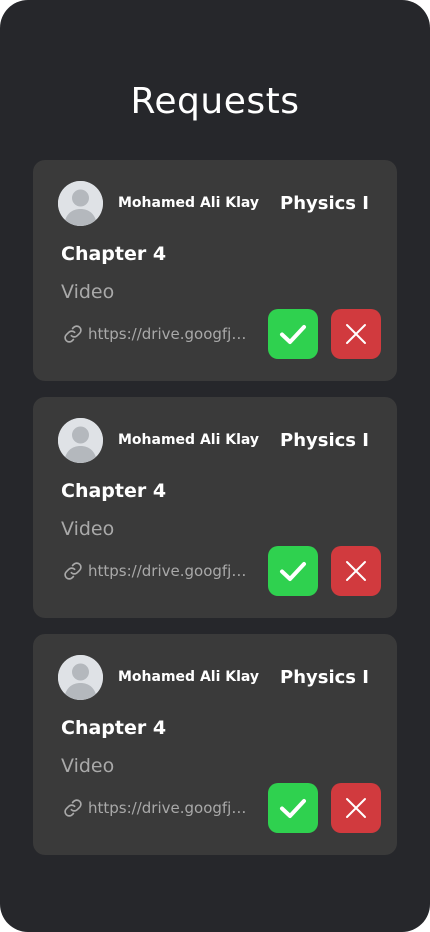 The height and width of the screenshot is (932, 430). Describe the element at coordinates (215, 101) in the screenshot. I see `page-title: Requests` at that location.